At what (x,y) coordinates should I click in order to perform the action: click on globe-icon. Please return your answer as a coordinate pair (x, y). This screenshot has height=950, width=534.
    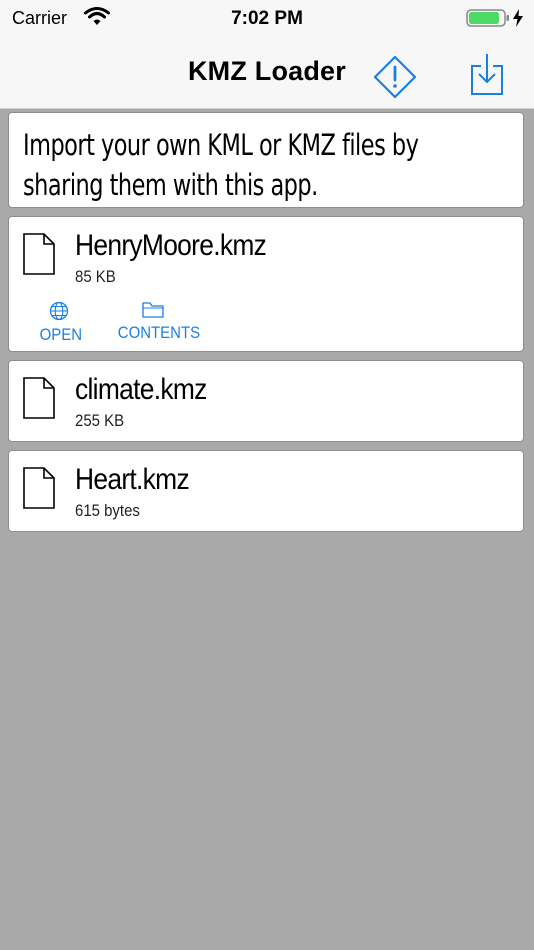
    Looking at the image, I should click on (59, 311).